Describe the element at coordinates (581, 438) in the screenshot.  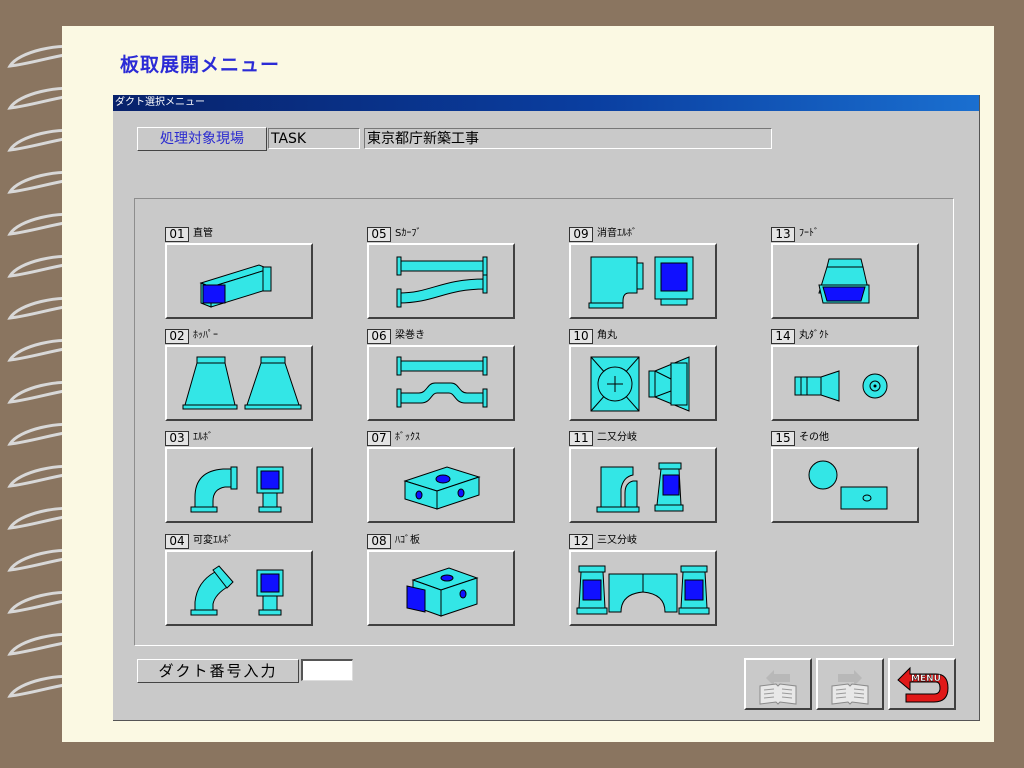
I see `item-number: 11` at that location.